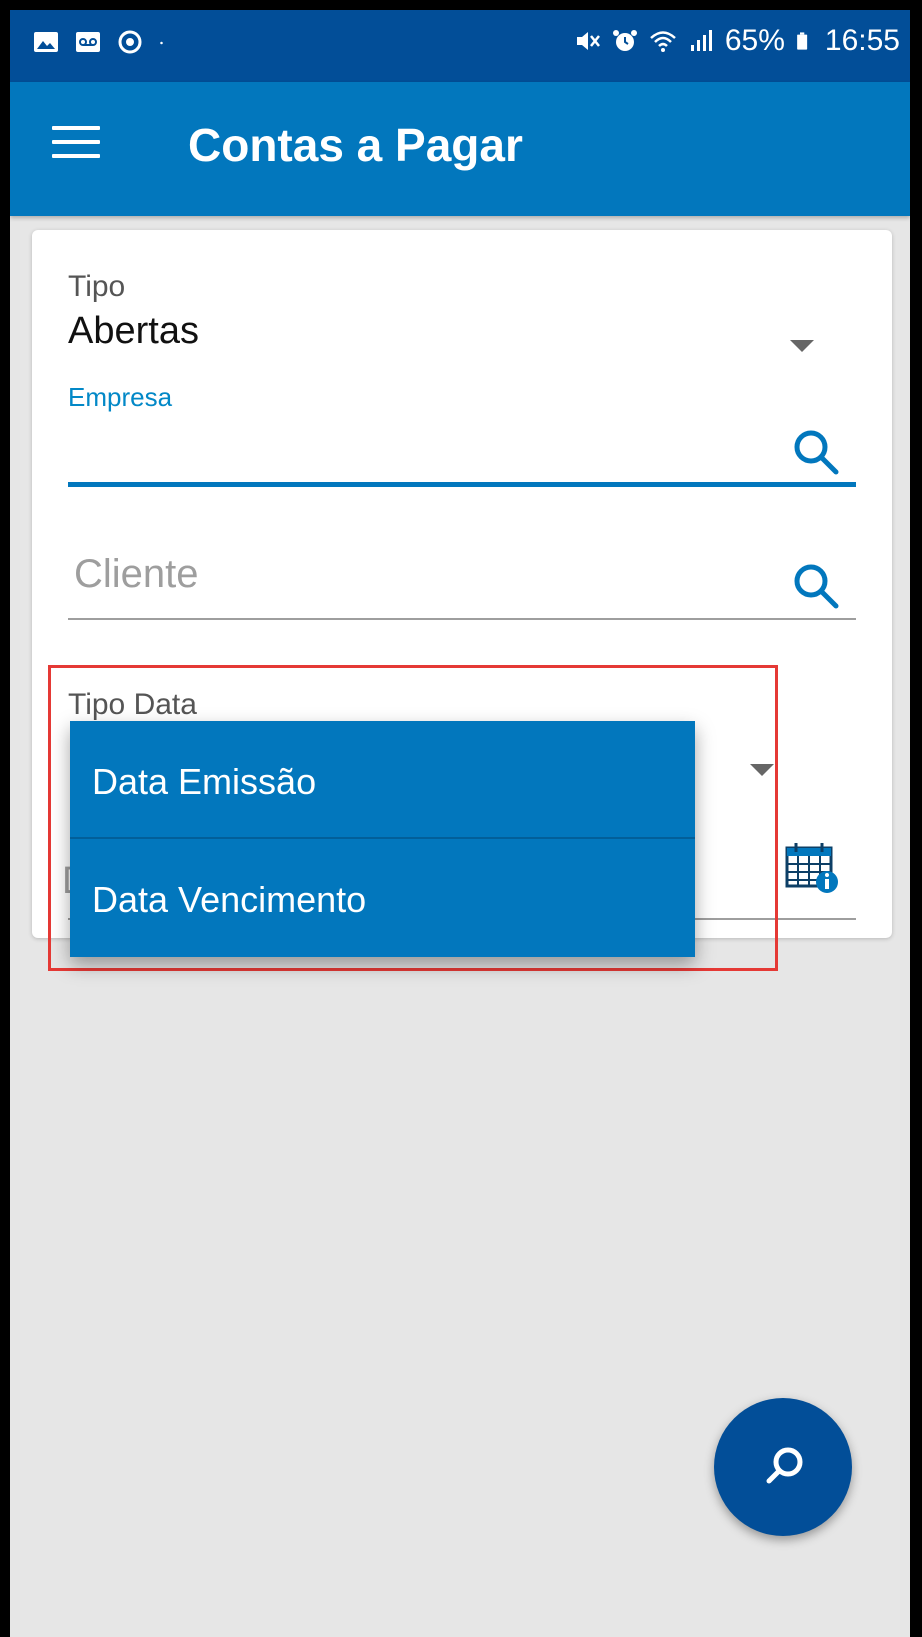 The height and width of the screenshot is (1637, 922). I want to click on status-left-icons, so click(102, 42).